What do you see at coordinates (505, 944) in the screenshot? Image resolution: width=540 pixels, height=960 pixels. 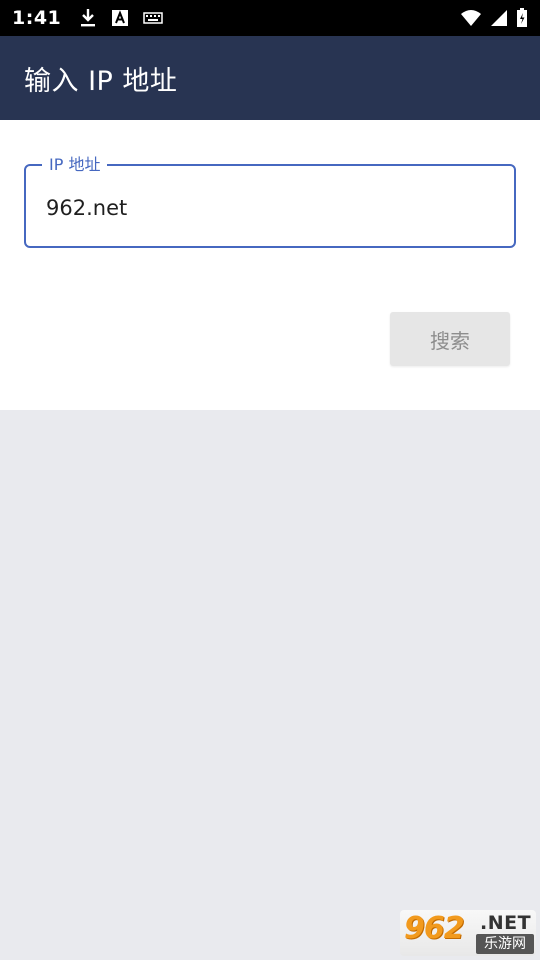 I see `watermark-chinese: 乐游网` at bounding box center [505, 944].